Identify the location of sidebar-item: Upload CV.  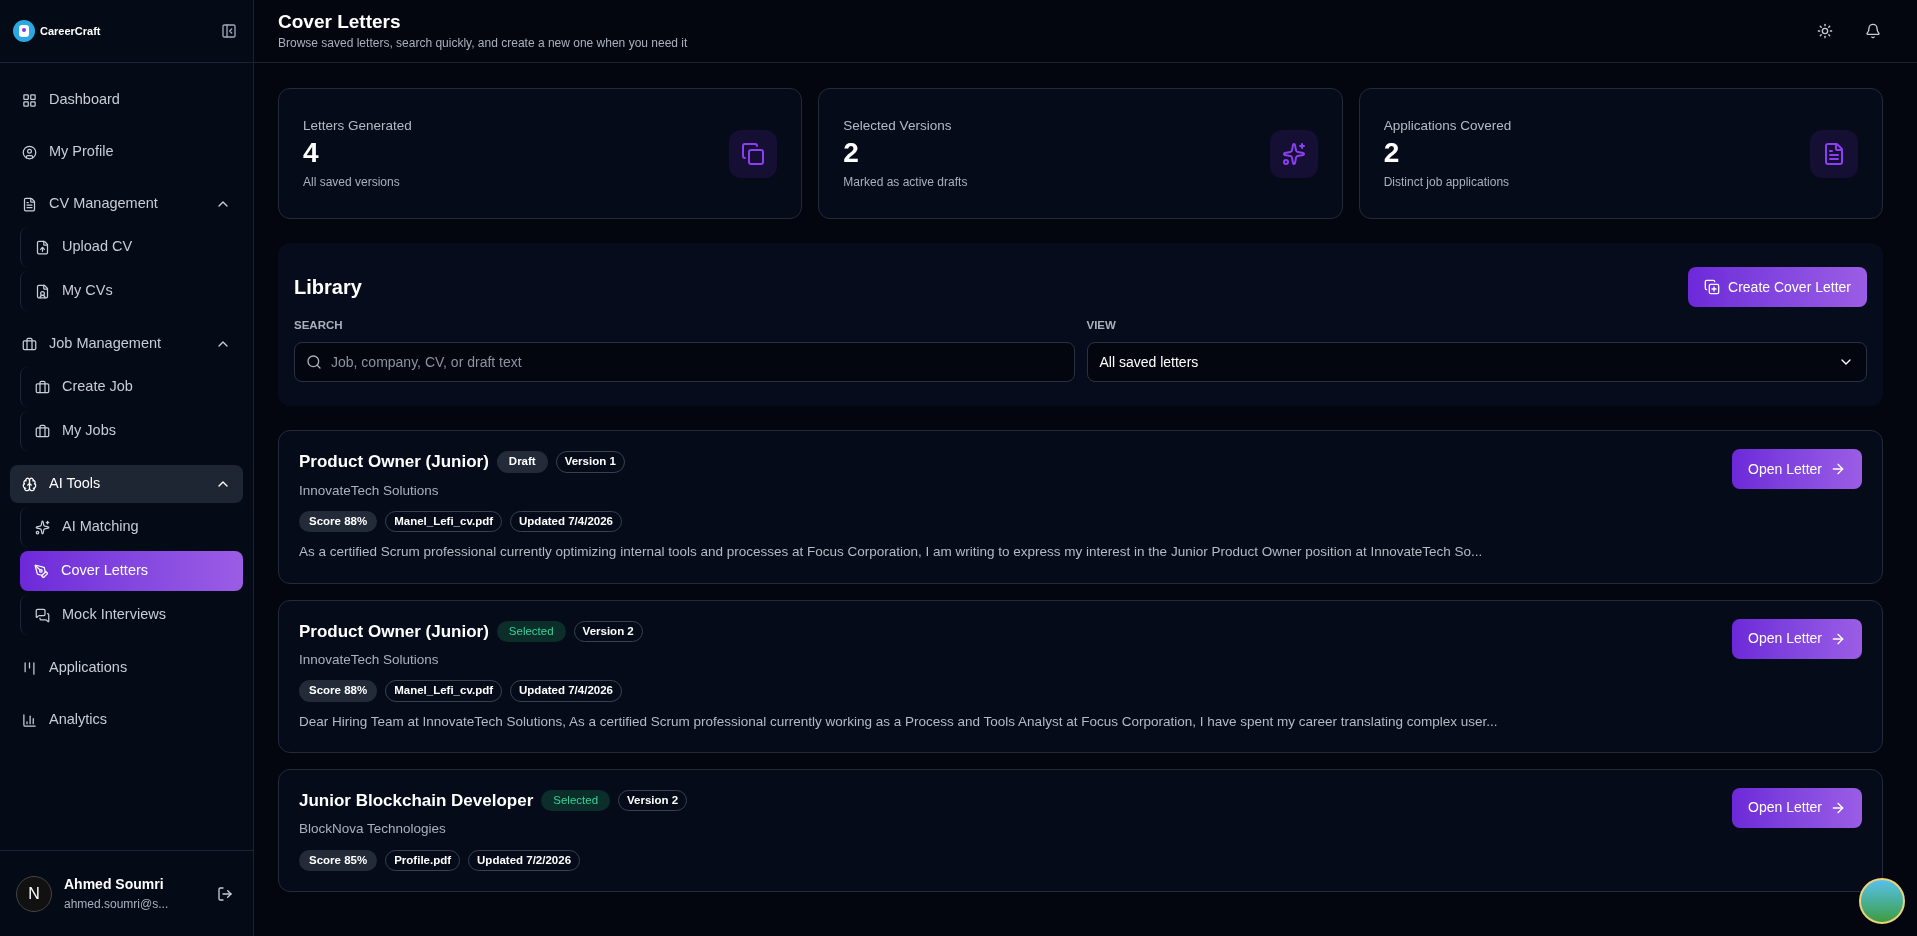
(131, 247).